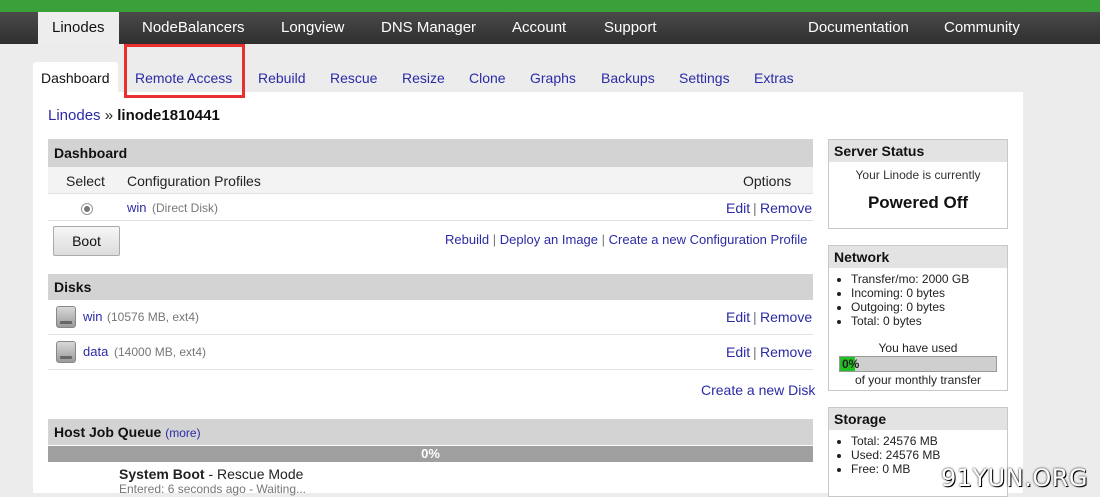 The image size is (1100, 497). What do you see at coordinates (858, 28) in the screenshot?
I see `nav-documentation: Documentation` at bounding box center [858, 28].